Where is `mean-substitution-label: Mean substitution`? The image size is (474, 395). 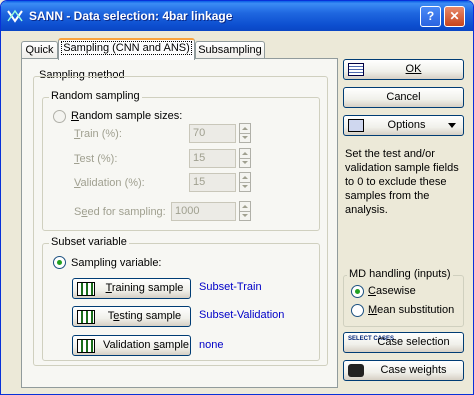
mean-substitution-label: Mean substitution is located at coordinates (411, 310).